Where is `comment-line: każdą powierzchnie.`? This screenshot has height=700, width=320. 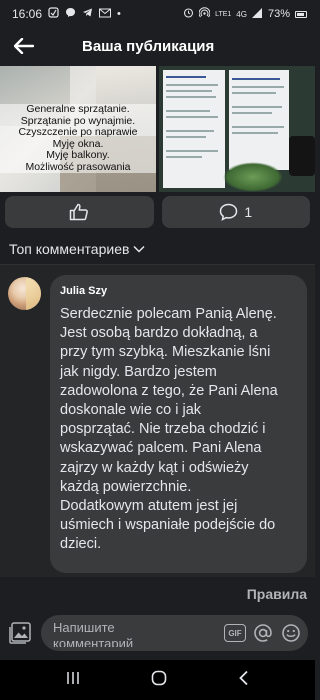 comment-line: każdą powierzchnie. is located at coordinates (126, 486).